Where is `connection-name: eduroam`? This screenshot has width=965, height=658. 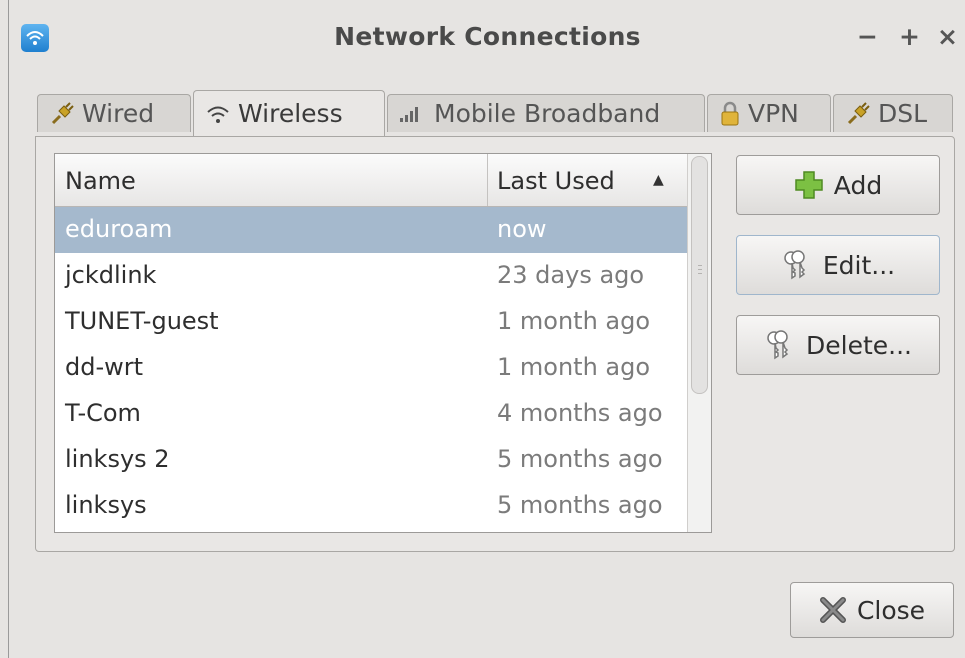
connection-name: eduroam is located at coordinates (119, 229).